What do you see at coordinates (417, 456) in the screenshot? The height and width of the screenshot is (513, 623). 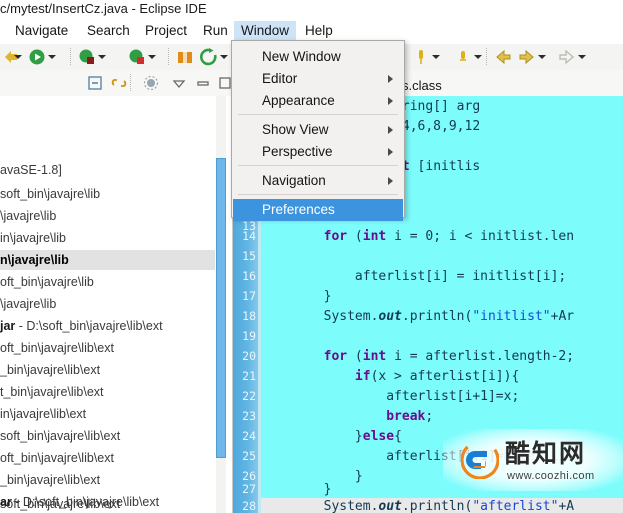 I see `code-line: afterlist[i+1]=afterlist` at bounding box center [417, 456].